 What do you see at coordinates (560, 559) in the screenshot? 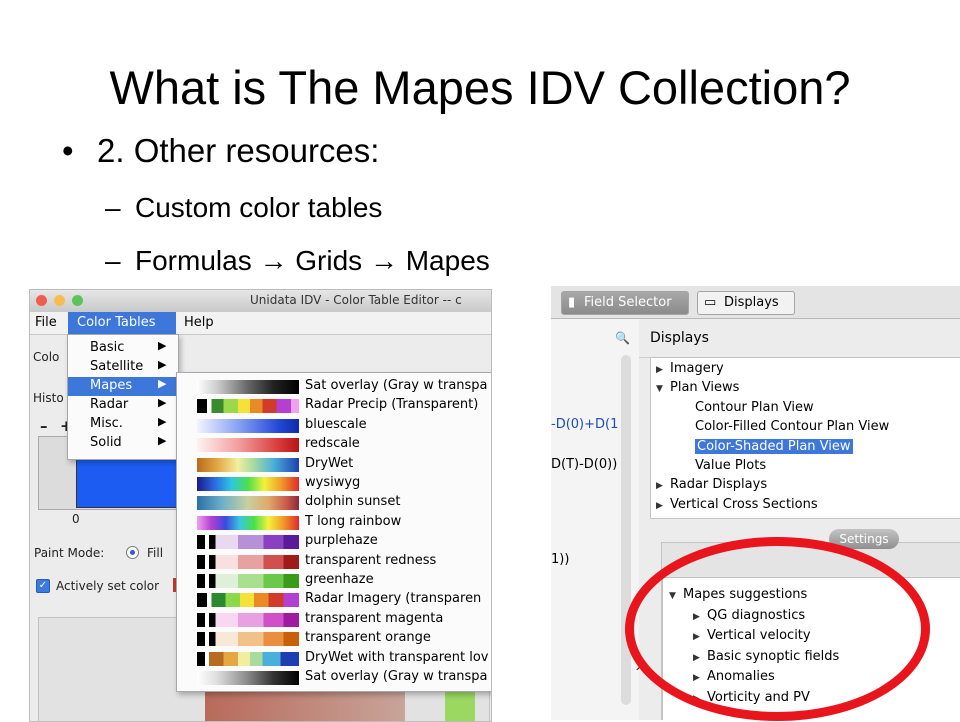
I see `formula-fragment-3: 1))` at bounding box center [560, 559].